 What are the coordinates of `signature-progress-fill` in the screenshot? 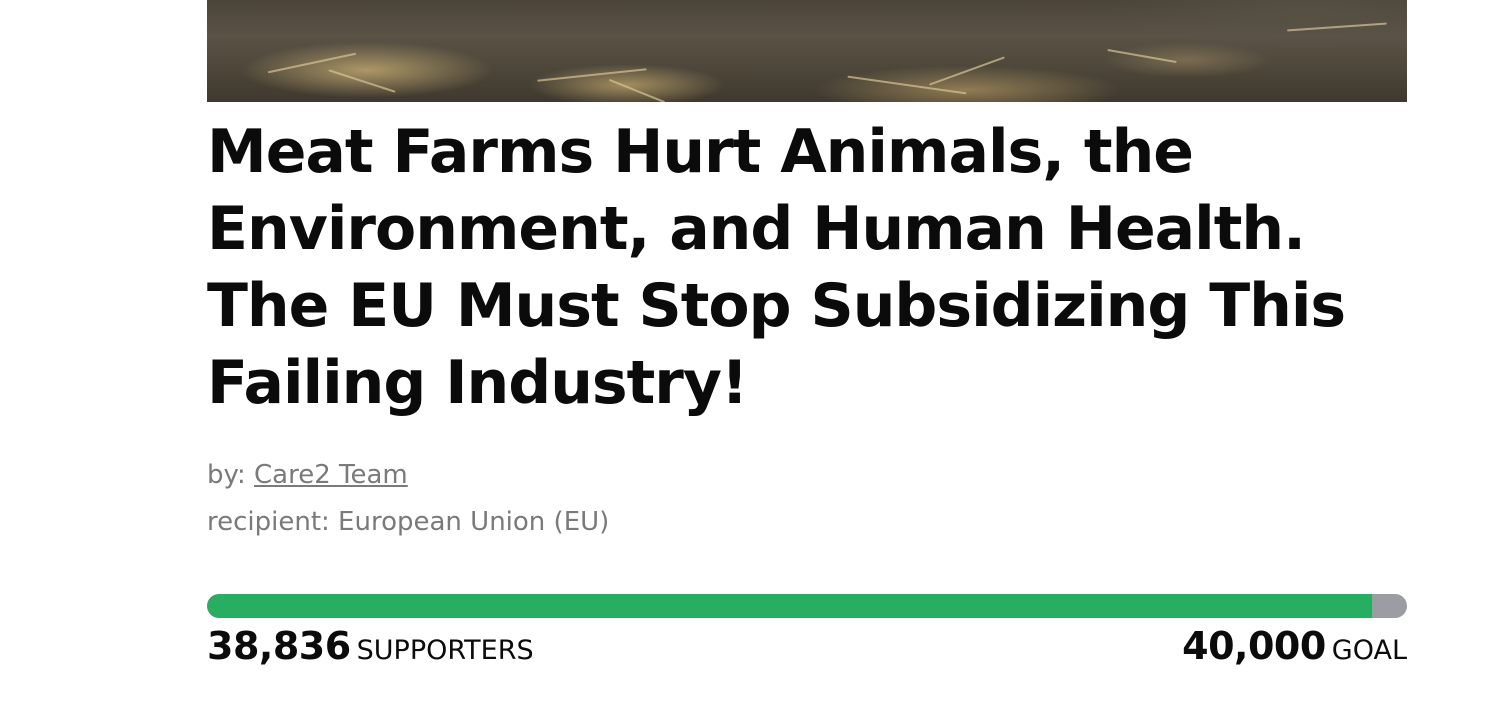 It's located at (790, 606).